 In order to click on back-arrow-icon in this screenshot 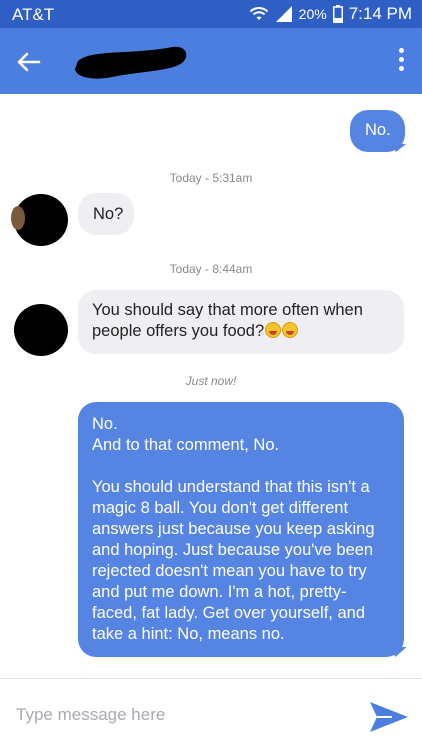, I will do `click(29, 62)`.